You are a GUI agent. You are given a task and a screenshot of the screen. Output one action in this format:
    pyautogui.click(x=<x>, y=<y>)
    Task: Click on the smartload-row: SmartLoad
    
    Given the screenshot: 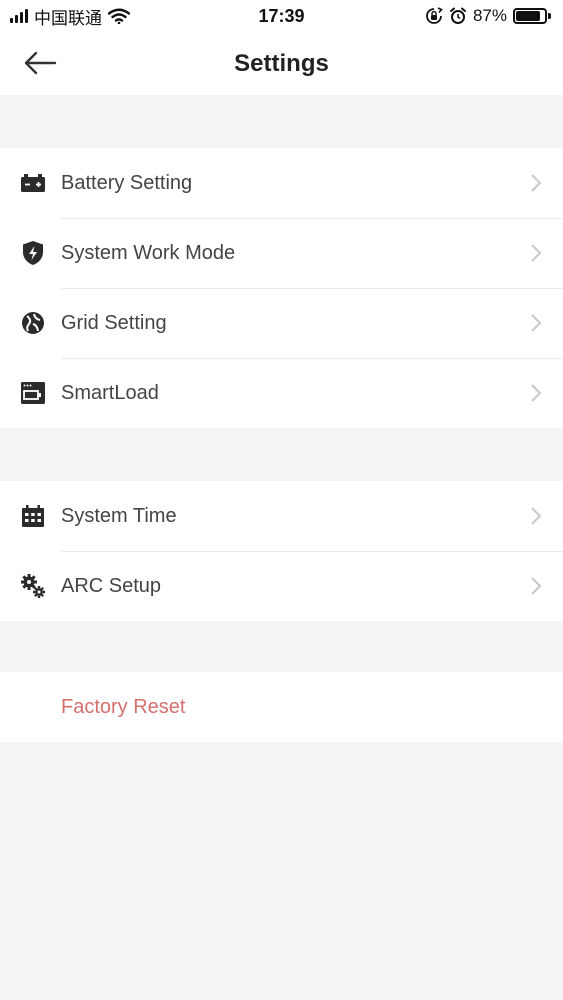 What is the action you would take?
    pyautogui.click(x=281, y=393)
    